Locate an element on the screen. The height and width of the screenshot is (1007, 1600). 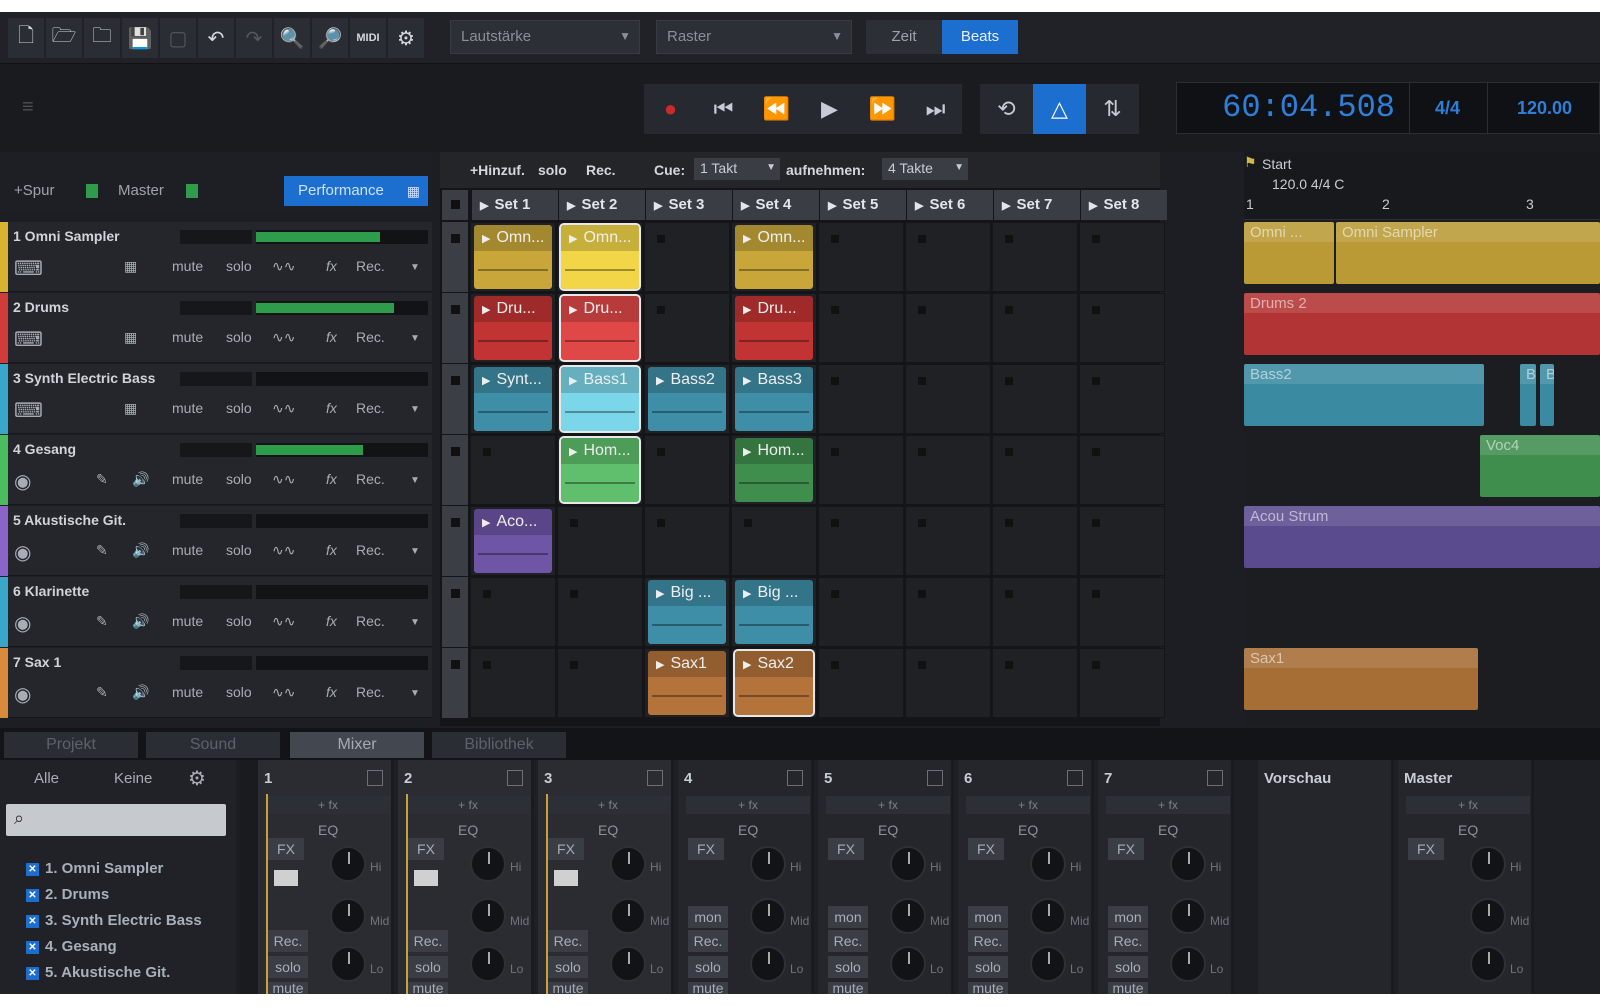
track-name: 2 Drums is located at coordinates (41, 307).